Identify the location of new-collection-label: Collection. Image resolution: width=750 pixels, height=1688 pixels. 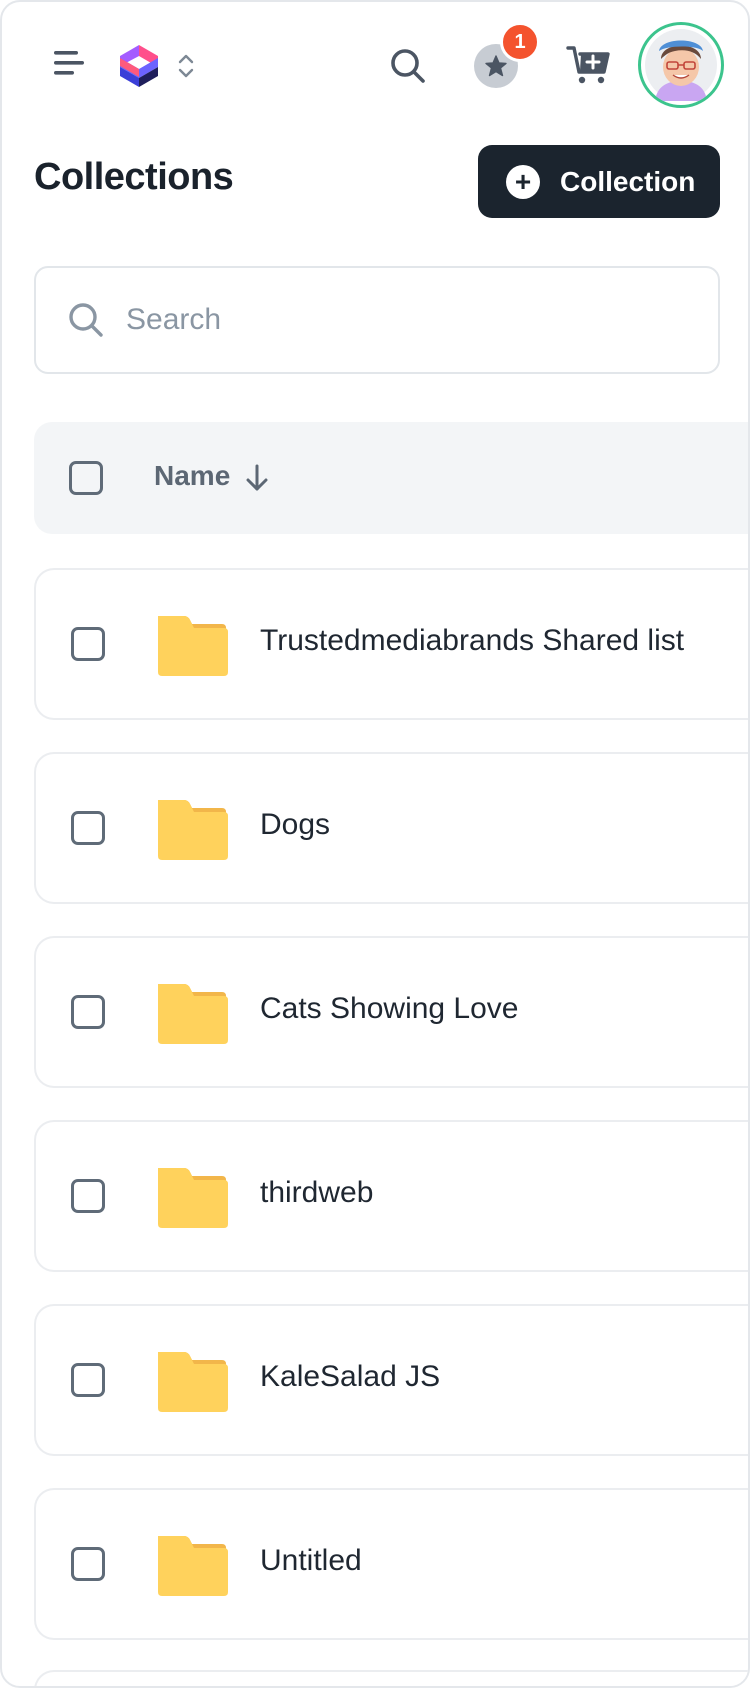
(628, 181).